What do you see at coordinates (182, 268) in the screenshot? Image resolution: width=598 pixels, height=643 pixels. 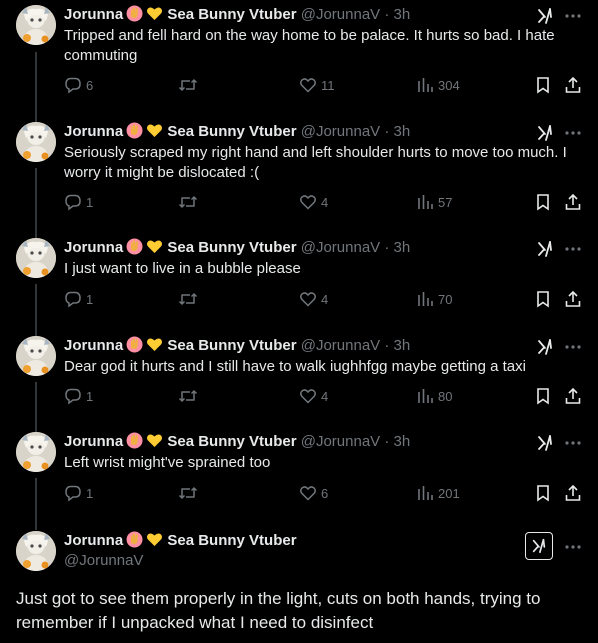 I see `tweet-text: I just want to live in a bubble please` at bounding box center [182, 268].